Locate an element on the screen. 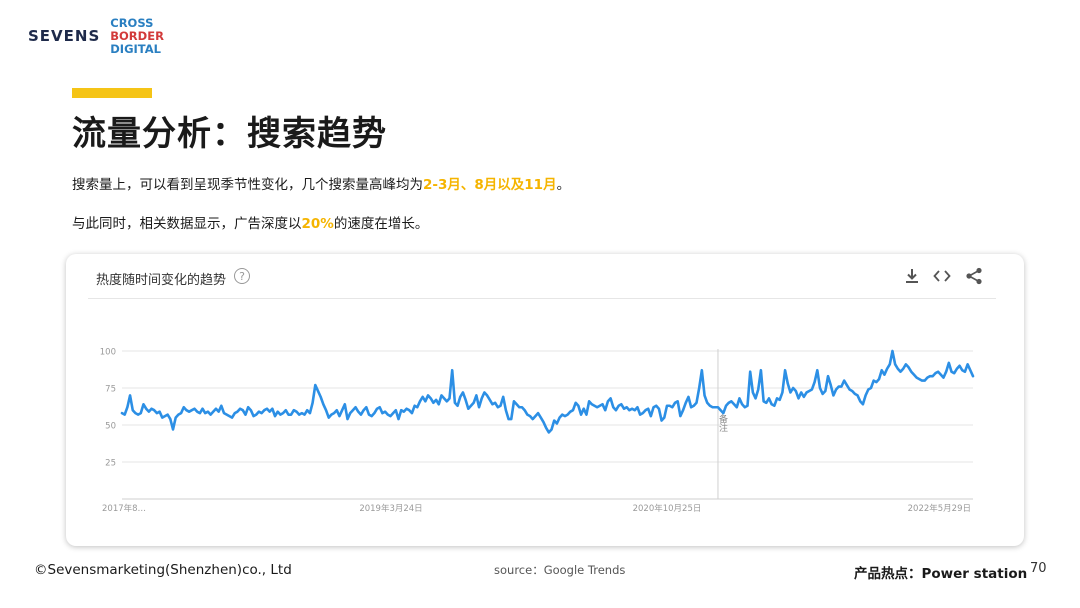  x-tick-label: 2022年5月29日 is located at coordinates (939, 508).